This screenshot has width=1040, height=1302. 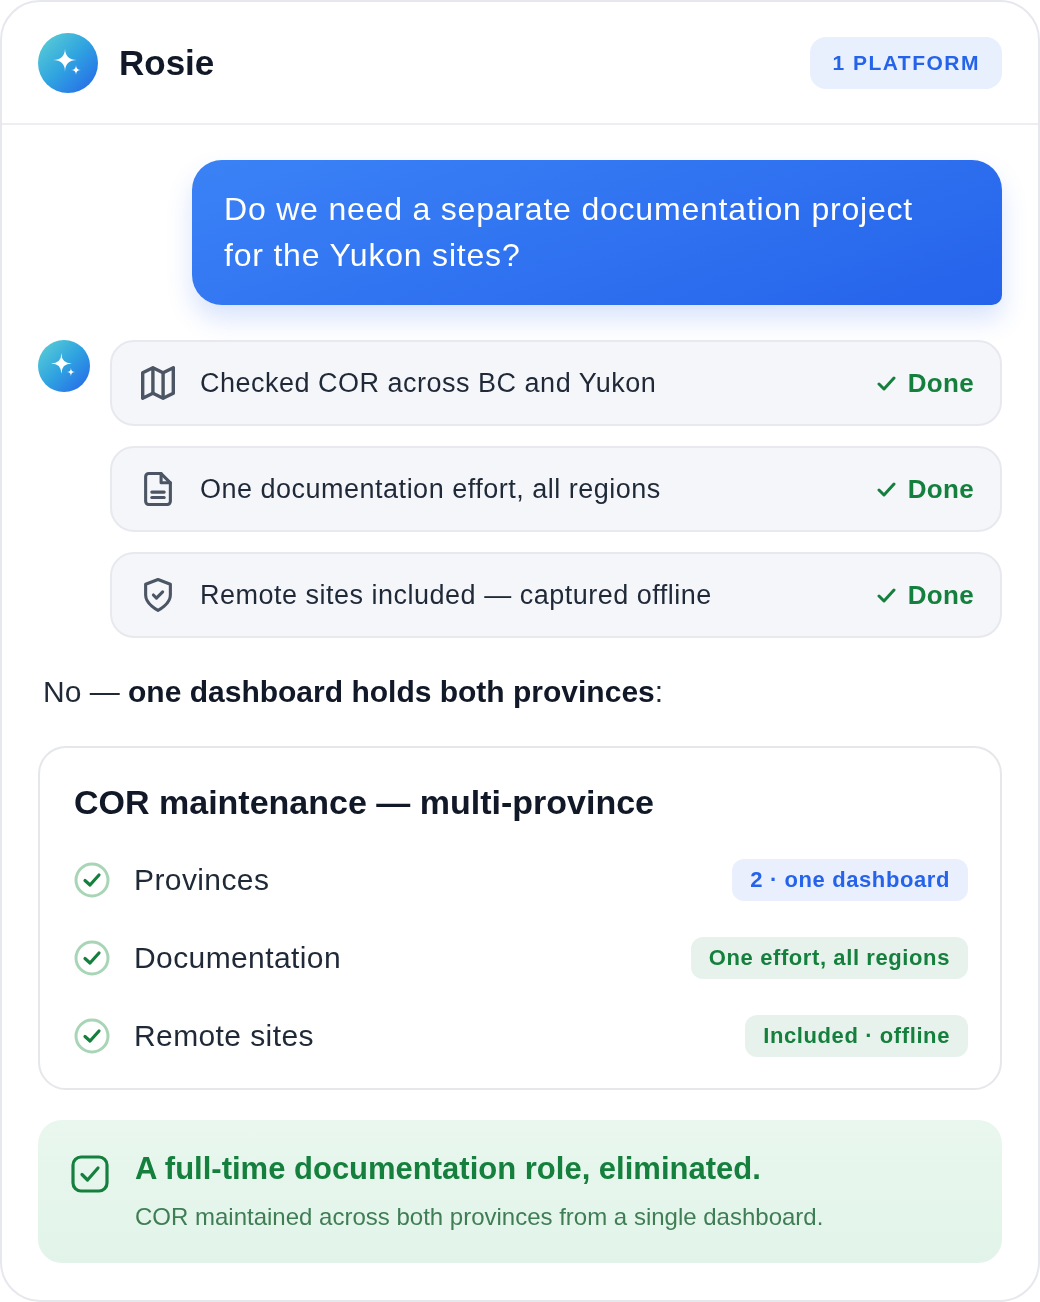 I want to click on value-tag: One effort, all regions, so click(x=829, y=958).